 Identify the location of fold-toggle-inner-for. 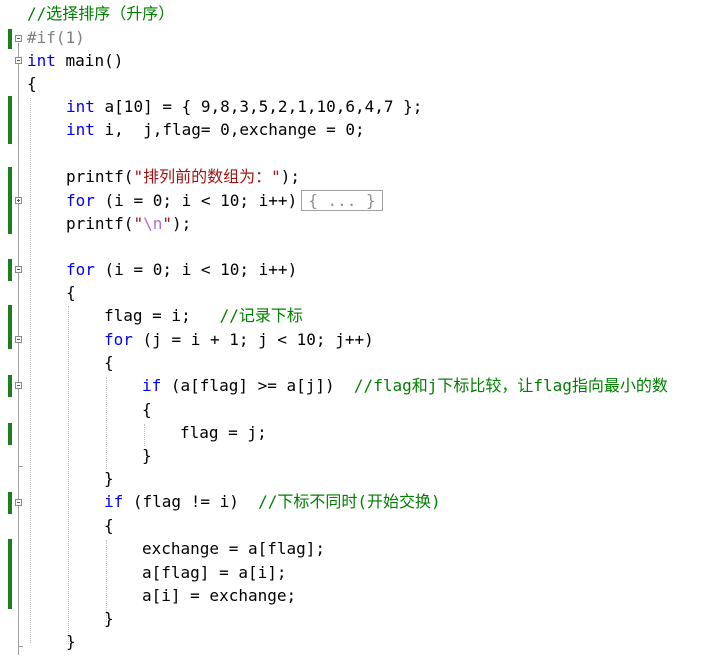
(18, 339).